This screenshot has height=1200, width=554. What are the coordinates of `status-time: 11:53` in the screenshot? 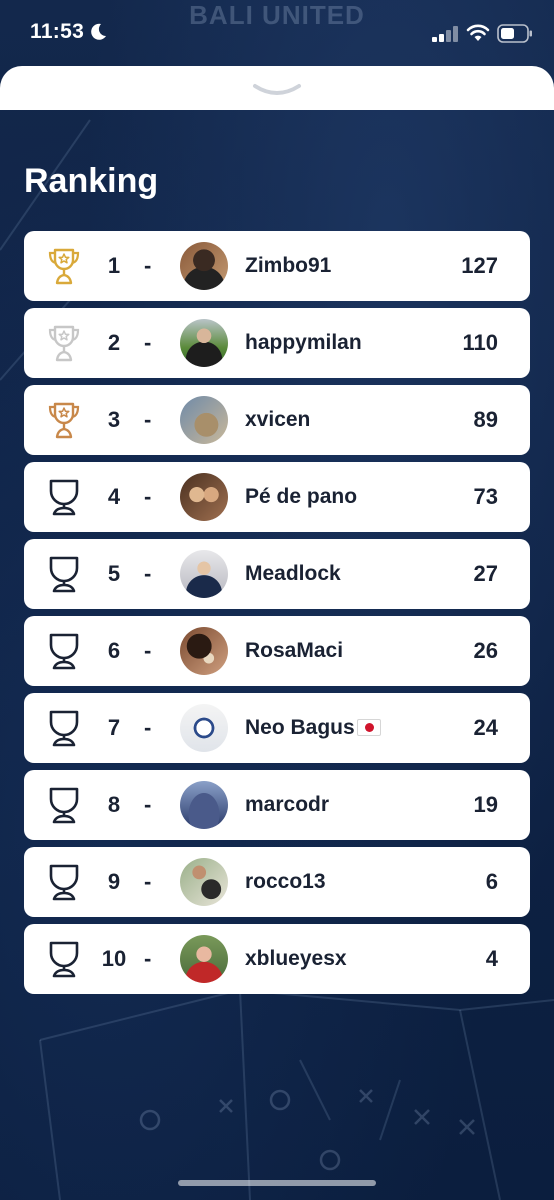 It's located at (57, 31).